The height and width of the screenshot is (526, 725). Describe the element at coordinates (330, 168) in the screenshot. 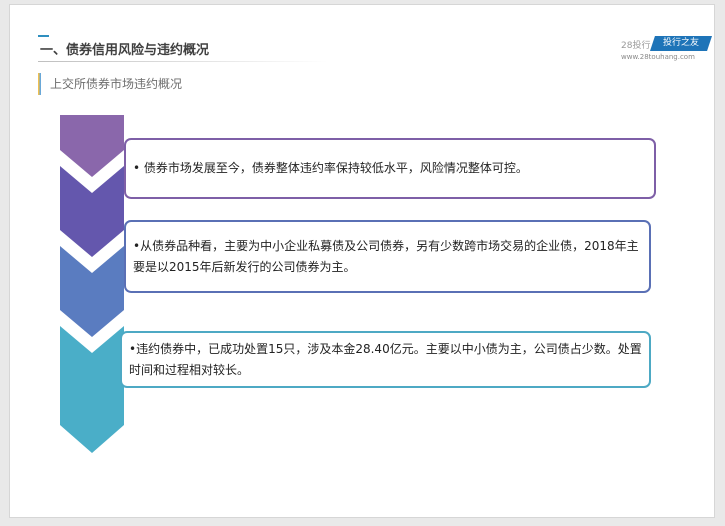

I see `point-text-1: • 债券市场发展至今，债券整体违约率保持较低水平，风险情况整体可控。` at that location.